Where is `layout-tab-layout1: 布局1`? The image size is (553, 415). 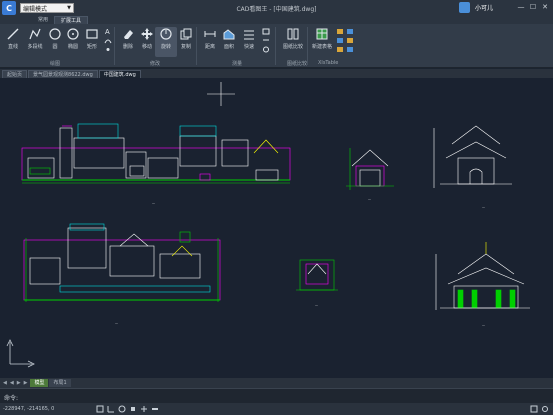 layout-tab-layout1: 布局1 is located at coordinates (60, 383).